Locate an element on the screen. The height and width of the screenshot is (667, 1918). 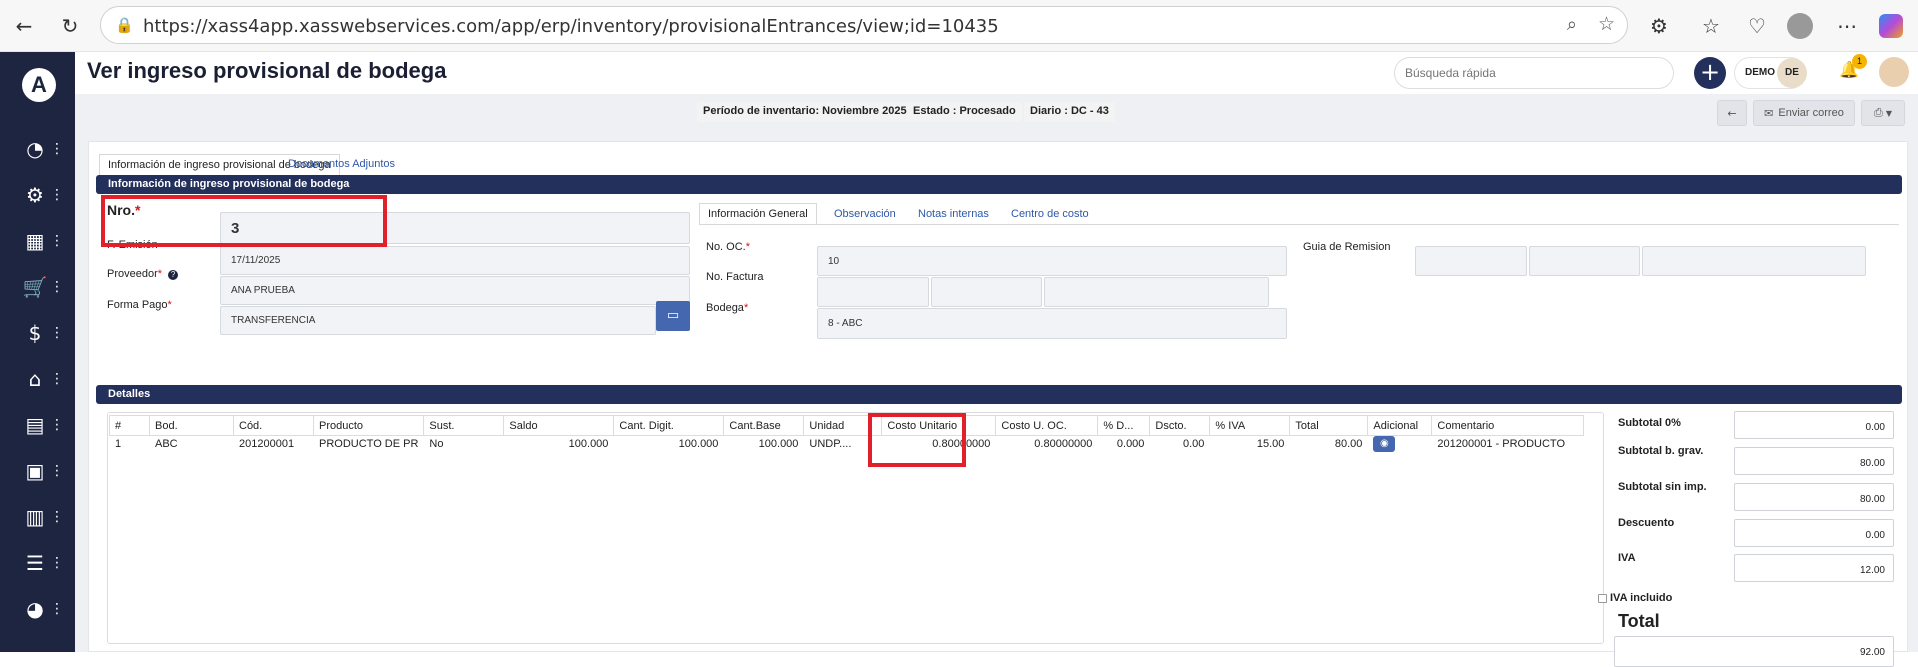
no-oc-field: 10 is located at coordinates (1052, 261).